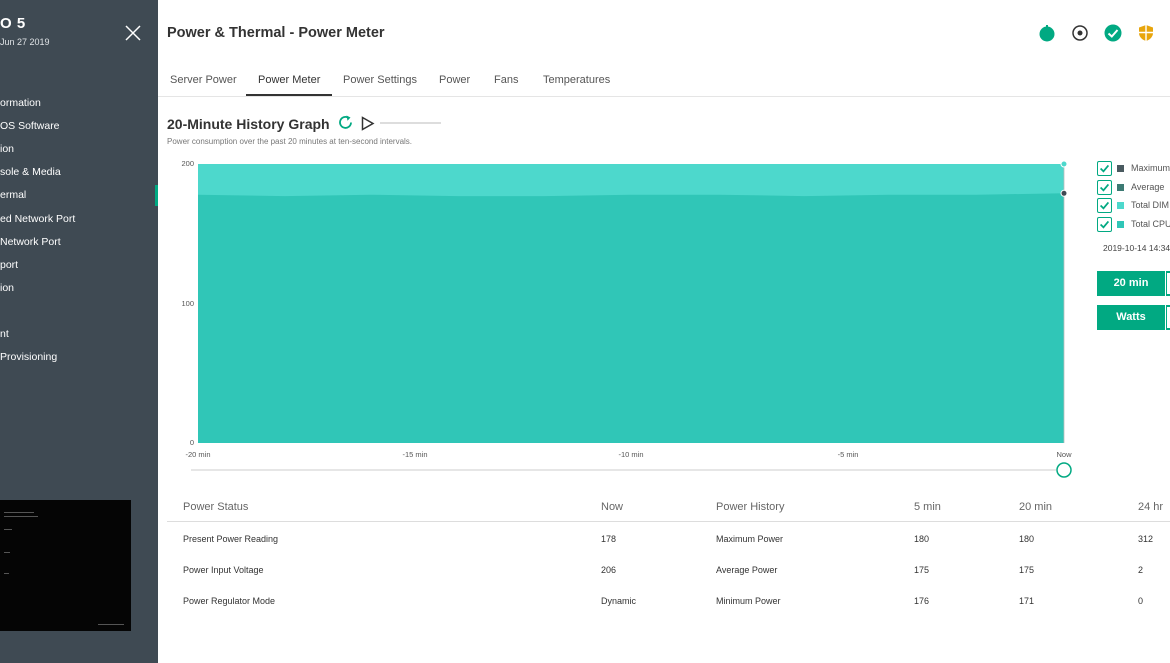 Image resolution: width=1170 pixels, height=663 pixels. Describe the element at coordinates (65, 565) in the screenshot. I see `console-thumbnail` at that location.